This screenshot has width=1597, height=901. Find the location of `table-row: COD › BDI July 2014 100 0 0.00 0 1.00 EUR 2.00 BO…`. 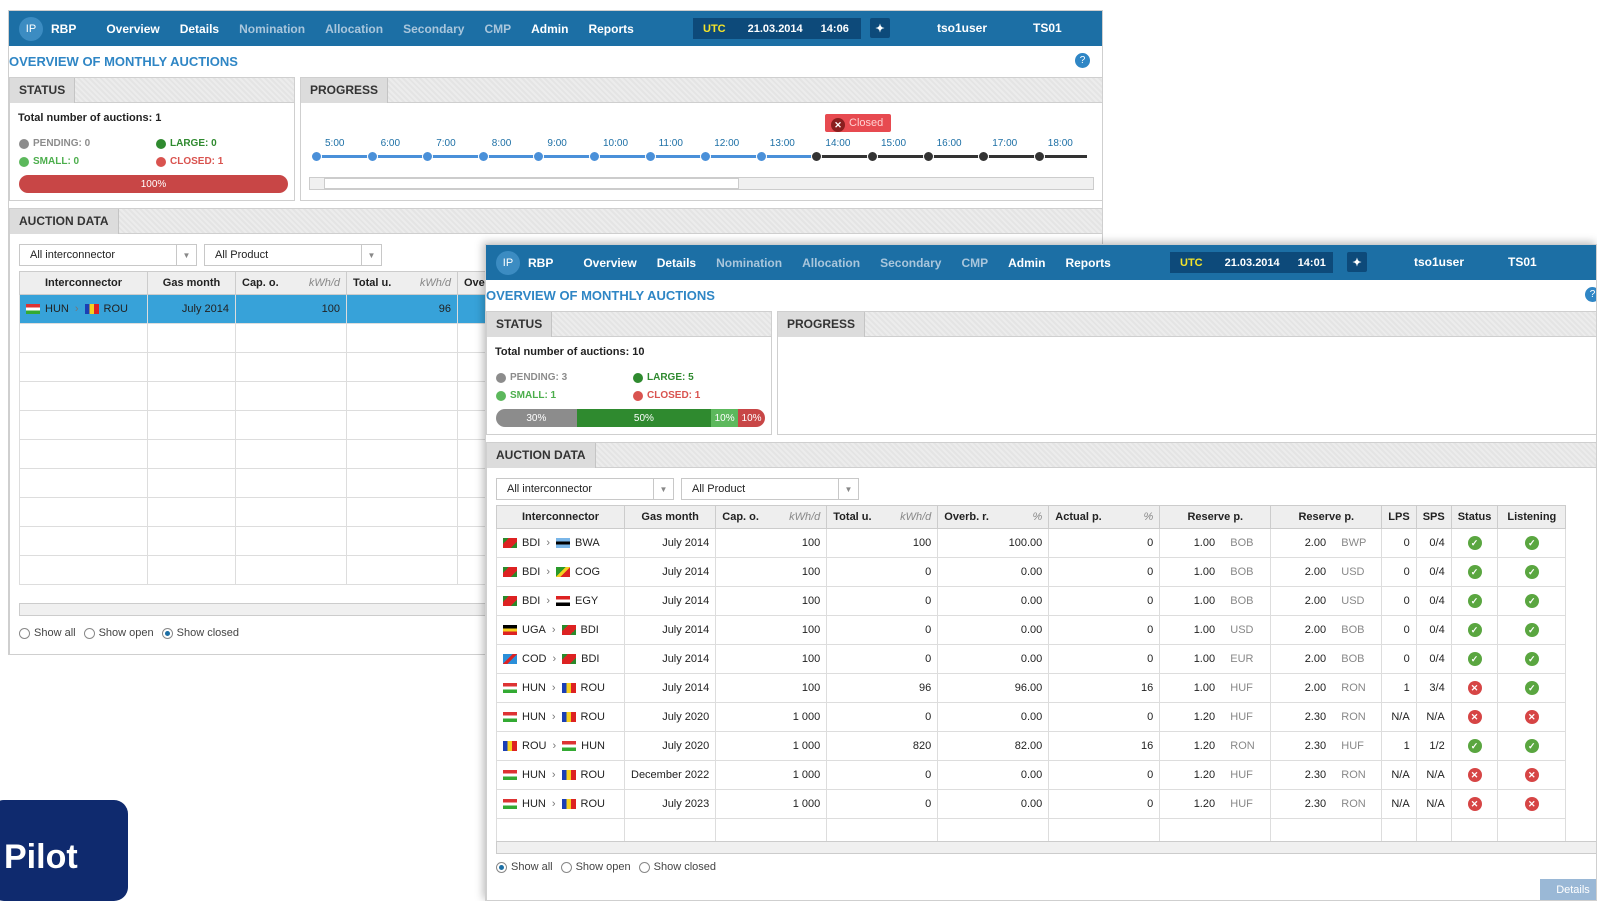

table-row: COD › BDI July 2014 100 0 0.00 0 1.00 EUR 2.00 BO… is located at coordinates (1031, 659).